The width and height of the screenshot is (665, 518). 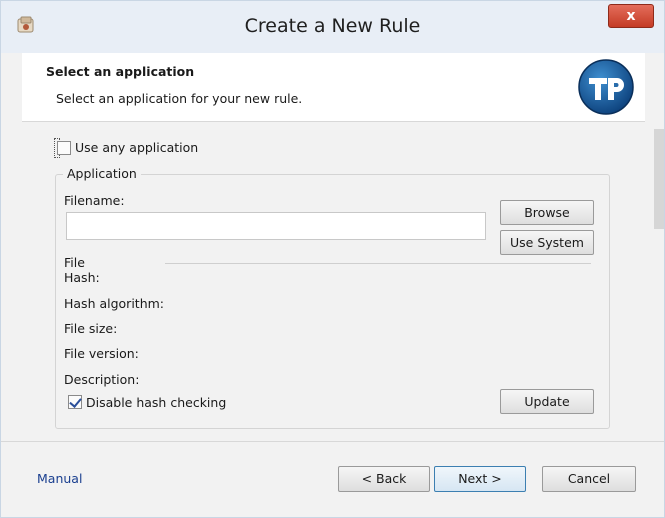 I want to click on disable-hash-checkbox, so click(x=75, y=402).